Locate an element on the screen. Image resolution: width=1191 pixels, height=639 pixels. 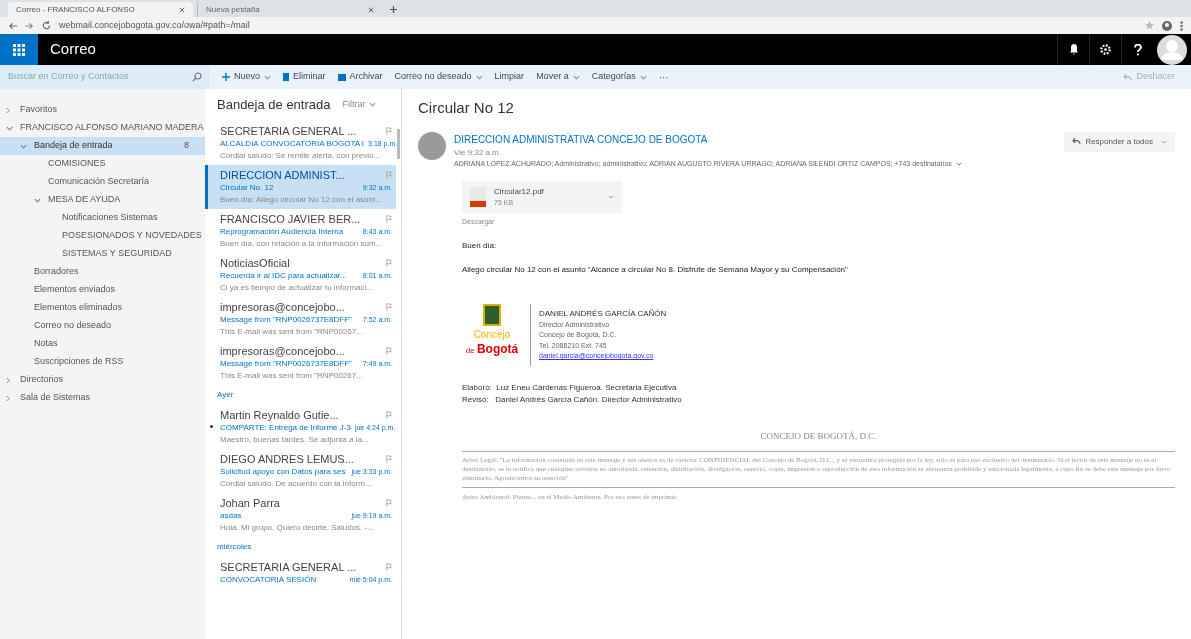
forward-icon is located at coordinates (29, 25).